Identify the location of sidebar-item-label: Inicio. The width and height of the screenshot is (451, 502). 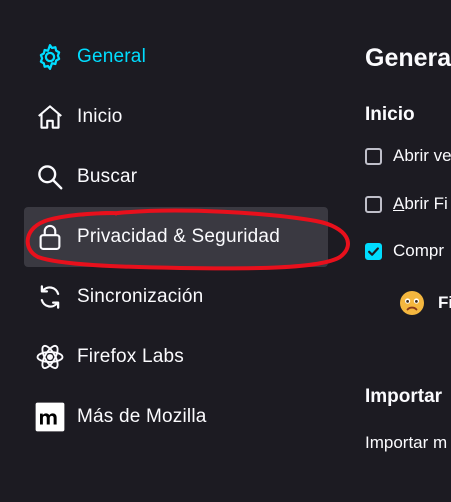
(100, 116).